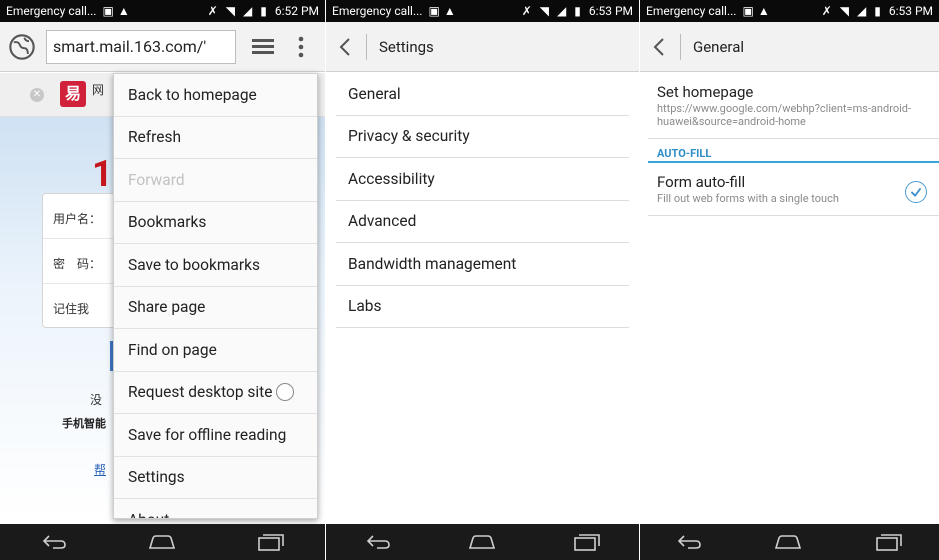 Image resolution: width=939 pixels, height=560 pixels. What do you see at coordinates (916, 192) in the screenshot?
I see `form-autofill-checkbox` at bounding box center [916, 192].